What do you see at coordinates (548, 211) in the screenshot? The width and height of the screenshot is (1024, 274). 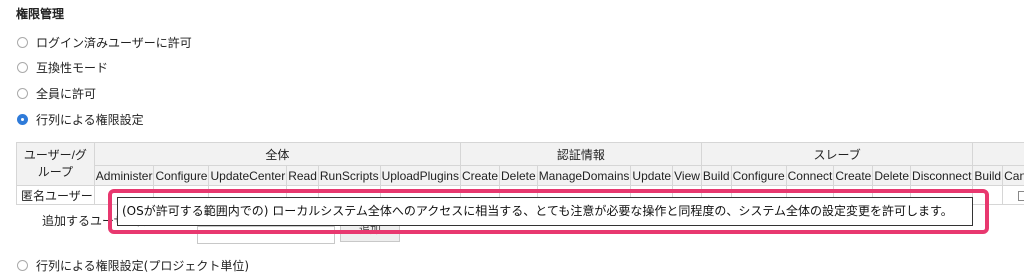 I see `highlight-box` at bounding box center [548, 211].